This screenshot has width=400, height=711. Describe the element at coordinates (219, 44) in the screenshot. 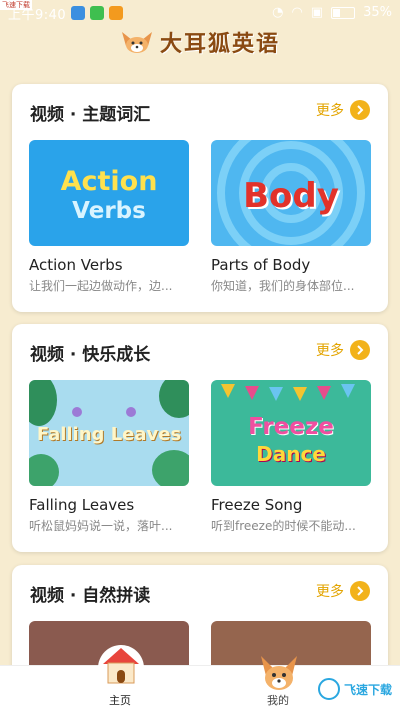

I see `app-title: 大耳狐英语` at that location.